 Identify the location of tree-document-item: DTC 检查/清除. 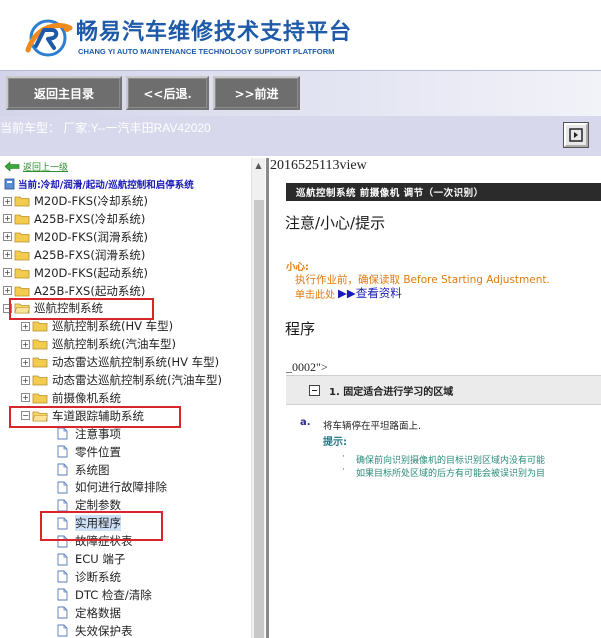
(95, 595).